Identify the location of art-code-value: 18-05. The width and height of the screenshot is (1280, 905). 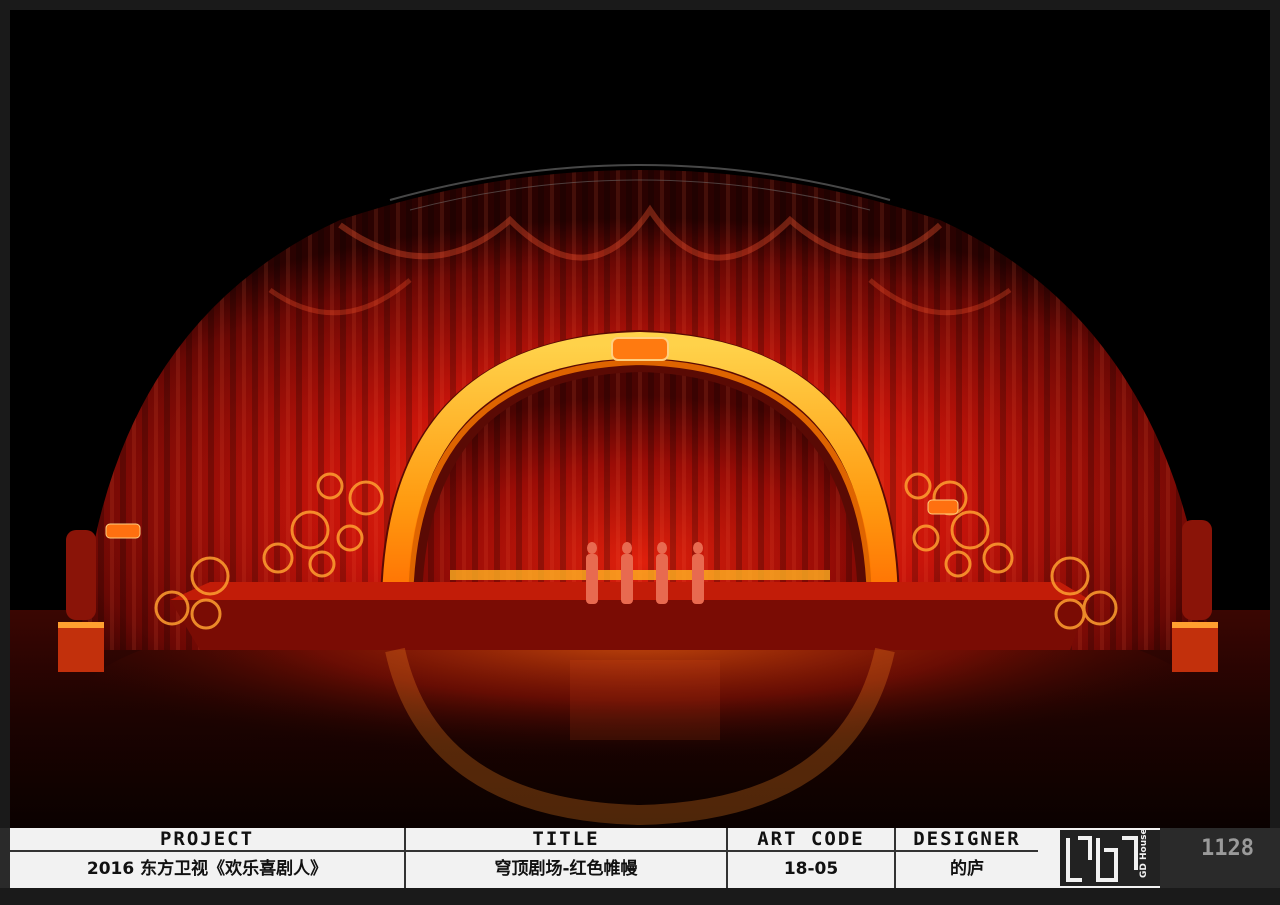
(811, 869).